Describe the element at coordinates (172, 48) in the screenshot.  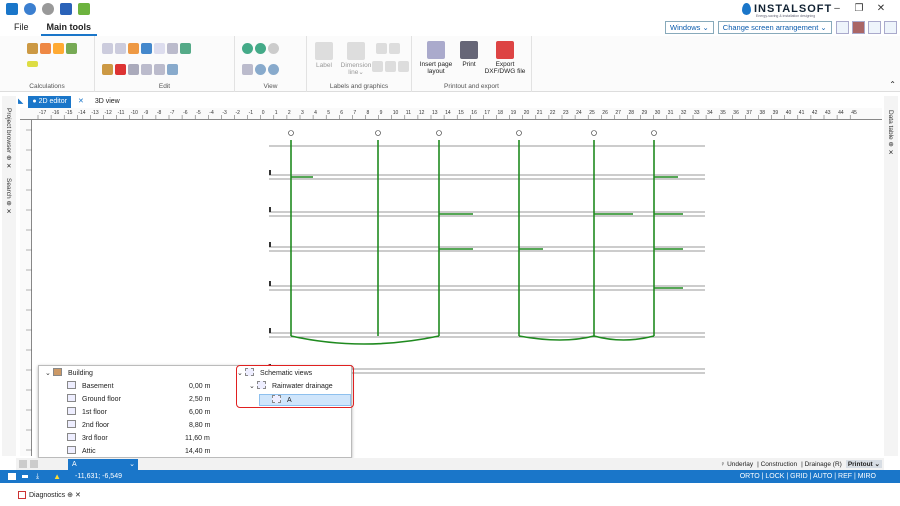
I see `move-icon` at that location.